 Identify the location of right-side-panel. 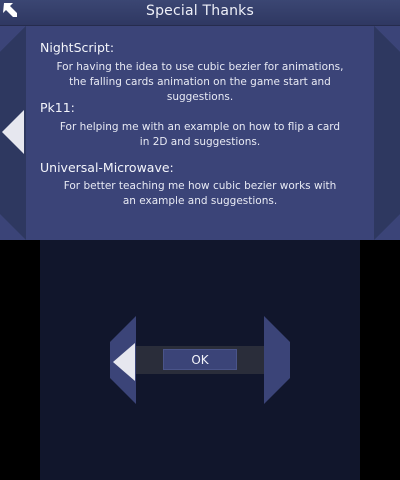
(387, 133).